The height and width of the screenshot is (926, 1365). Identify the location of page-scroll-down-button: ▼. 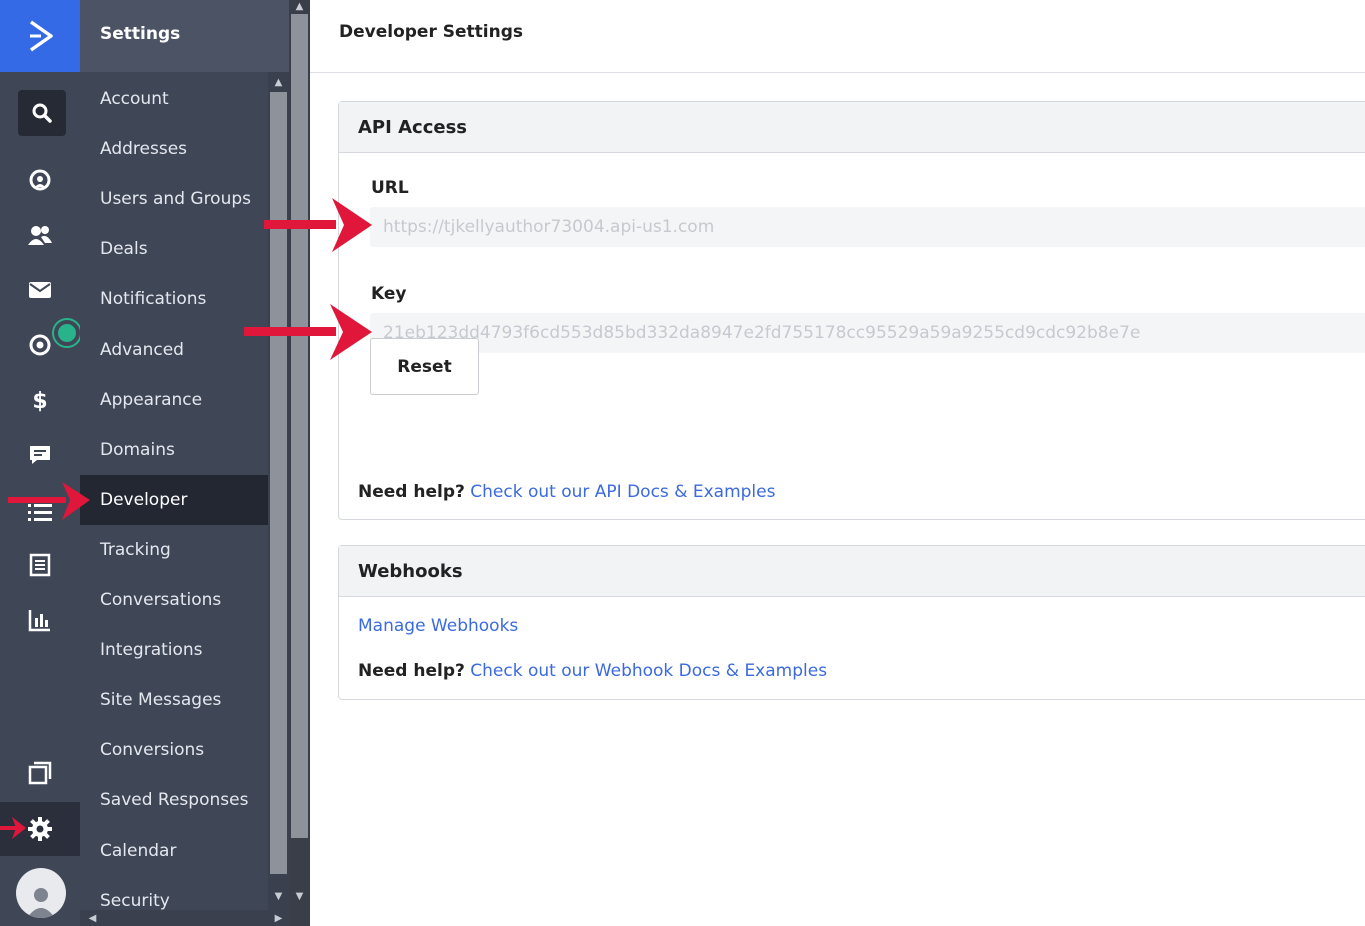
(299, 897).